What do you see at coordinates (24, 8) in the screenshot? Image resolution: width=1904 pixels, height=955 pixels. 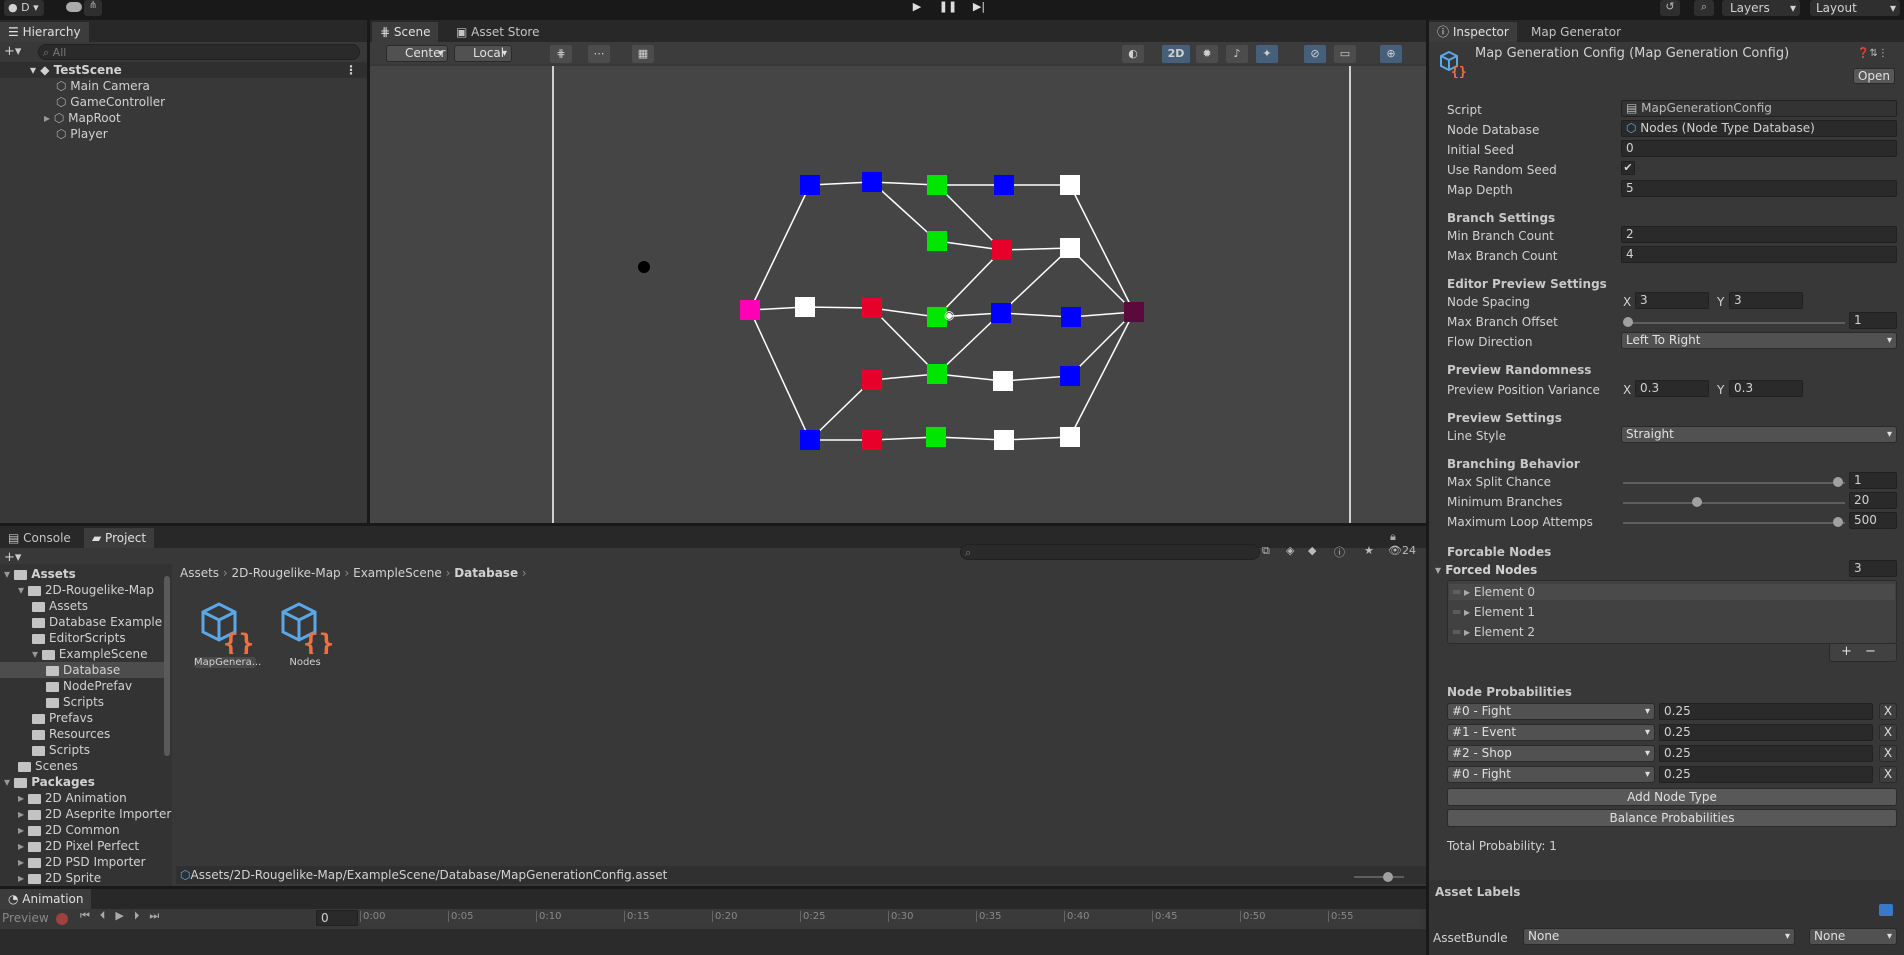 I see `account-dropdown: ● D ▾` at bounding box center [24, 8].